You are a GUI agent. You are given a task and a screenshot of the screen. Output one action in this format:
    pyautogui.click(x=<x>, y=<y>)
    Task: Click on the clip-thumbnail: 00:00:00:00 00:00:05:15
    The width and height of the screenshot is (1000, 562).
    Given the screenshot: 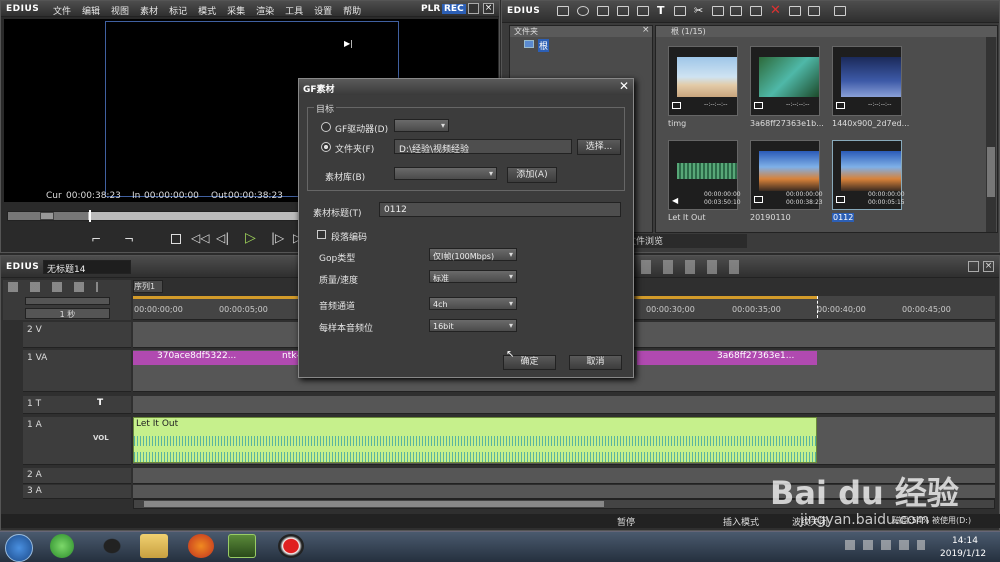 What is the action you would take?
    pyautogui.click(x=868, y=175)
    